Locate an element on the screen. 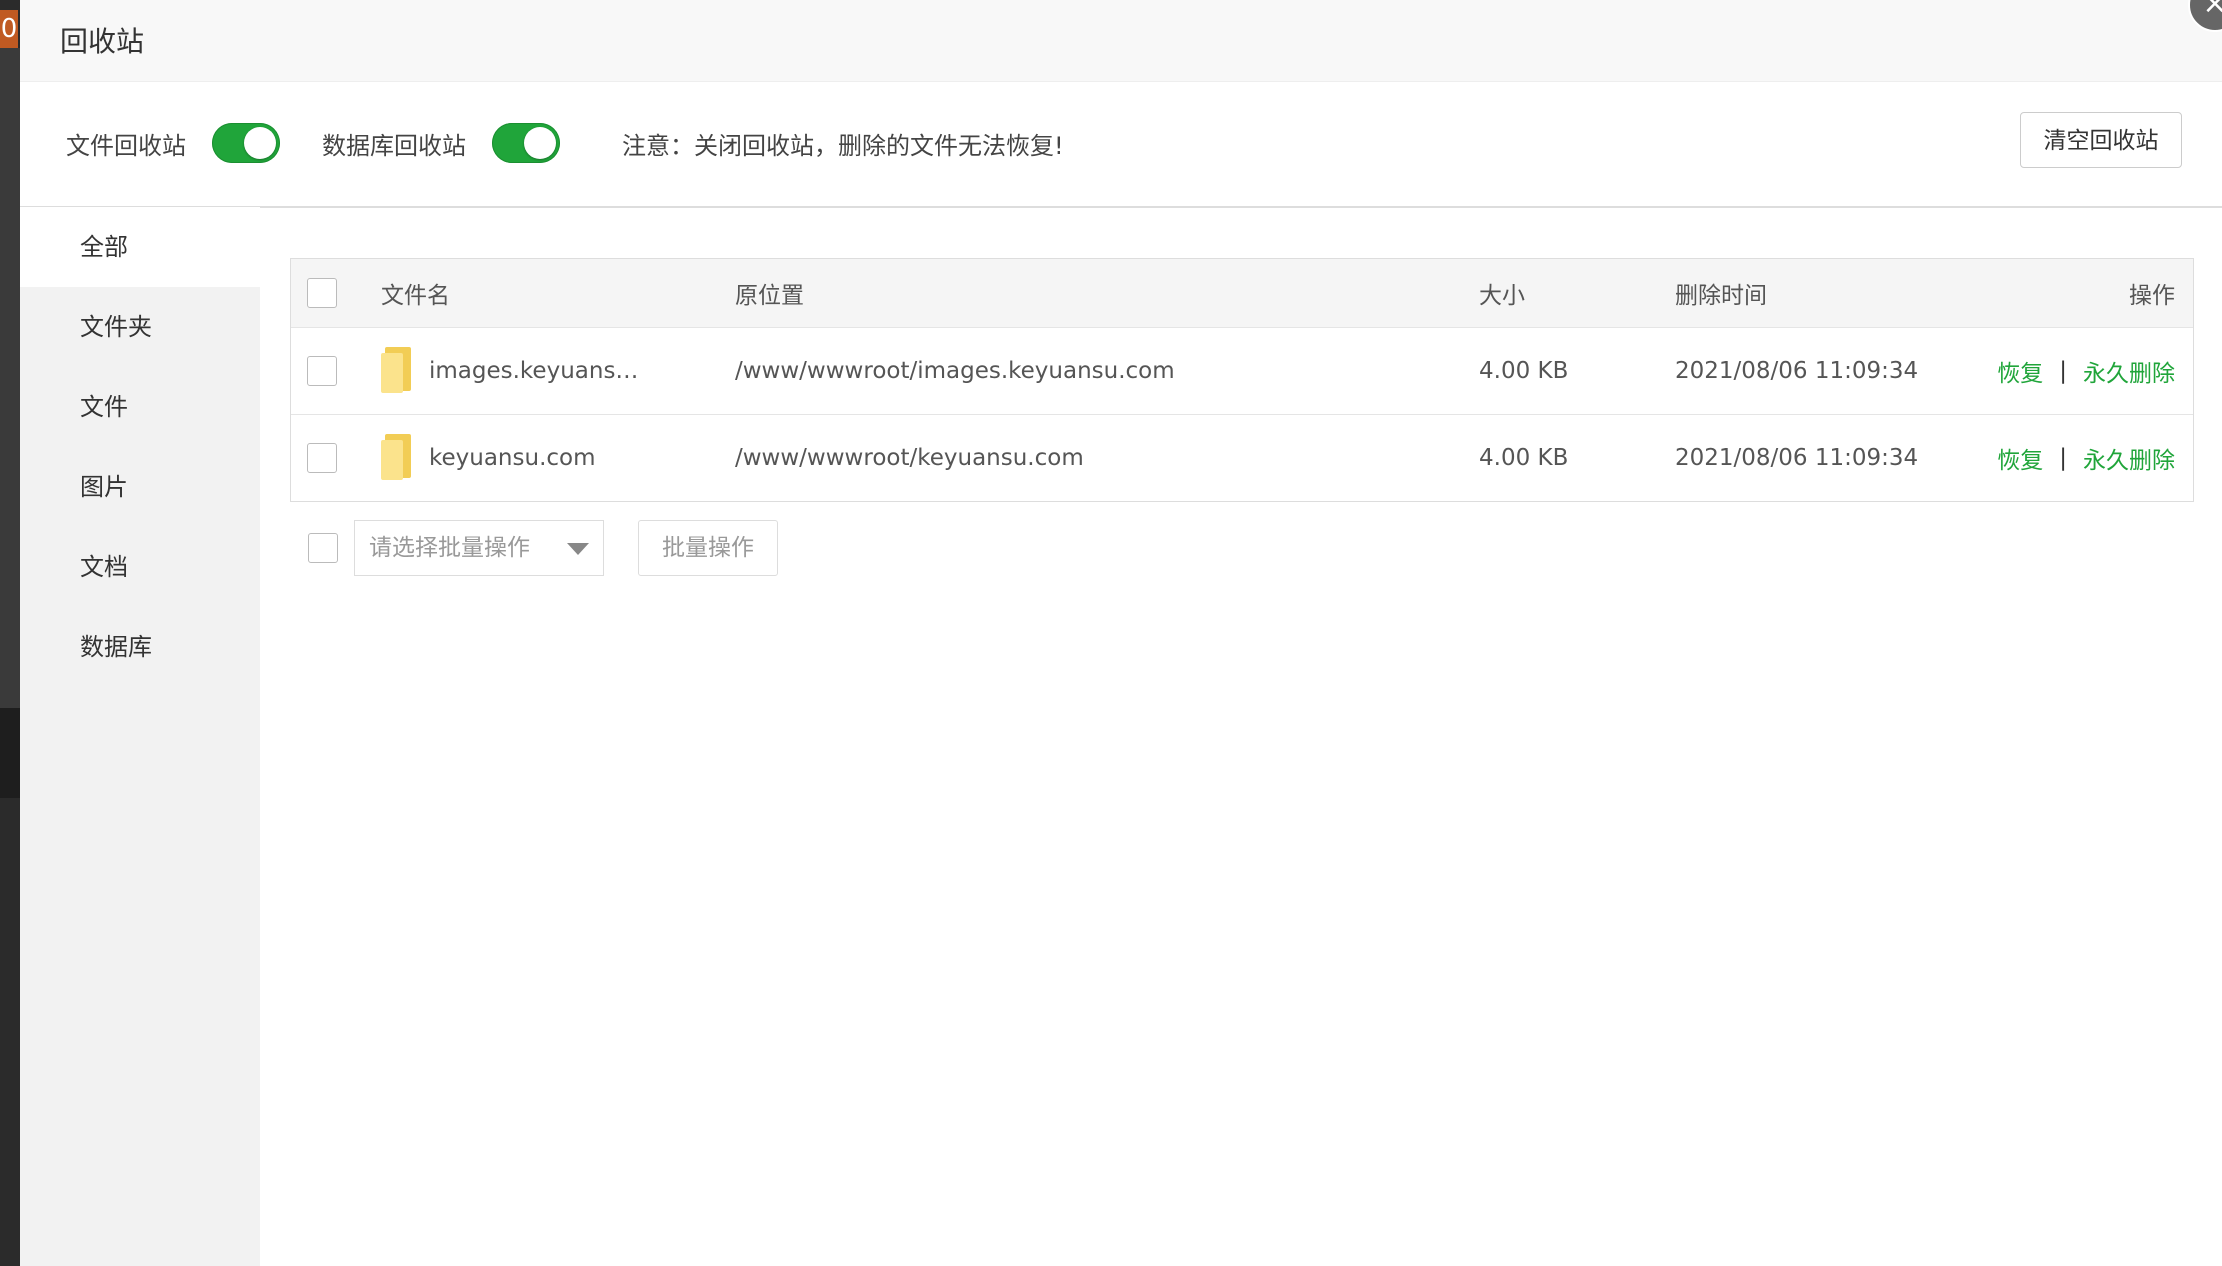 Image resolution: width=2222 pixels, height=1266 pixels. file-name: keyuansu.com is located at coordinates (512, 458).